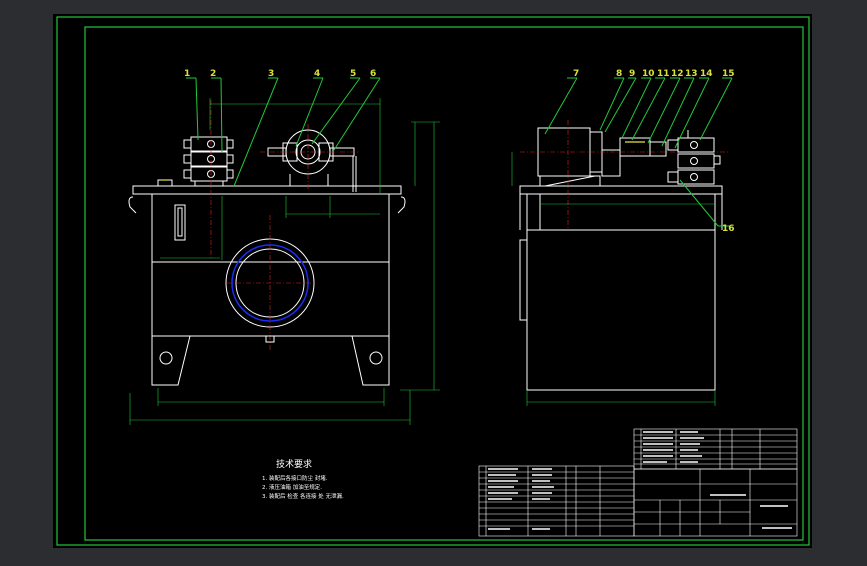  I want to click on balloon-11: 11, so click(663, 74).